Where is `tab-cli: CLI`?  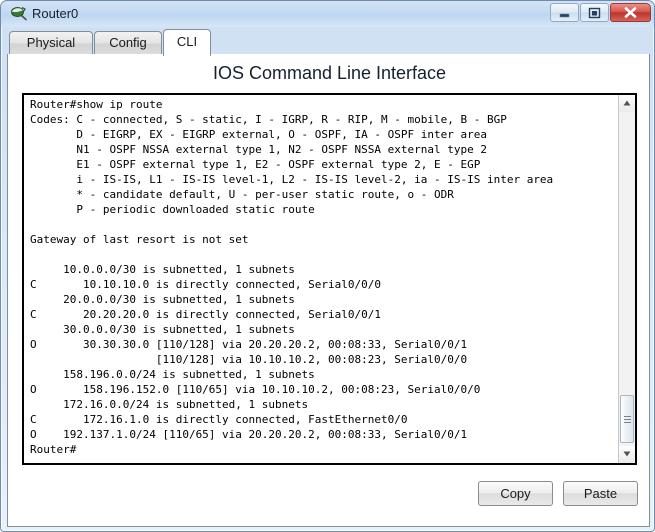
tab-cli: CLI is located at coordinates (187, 42).